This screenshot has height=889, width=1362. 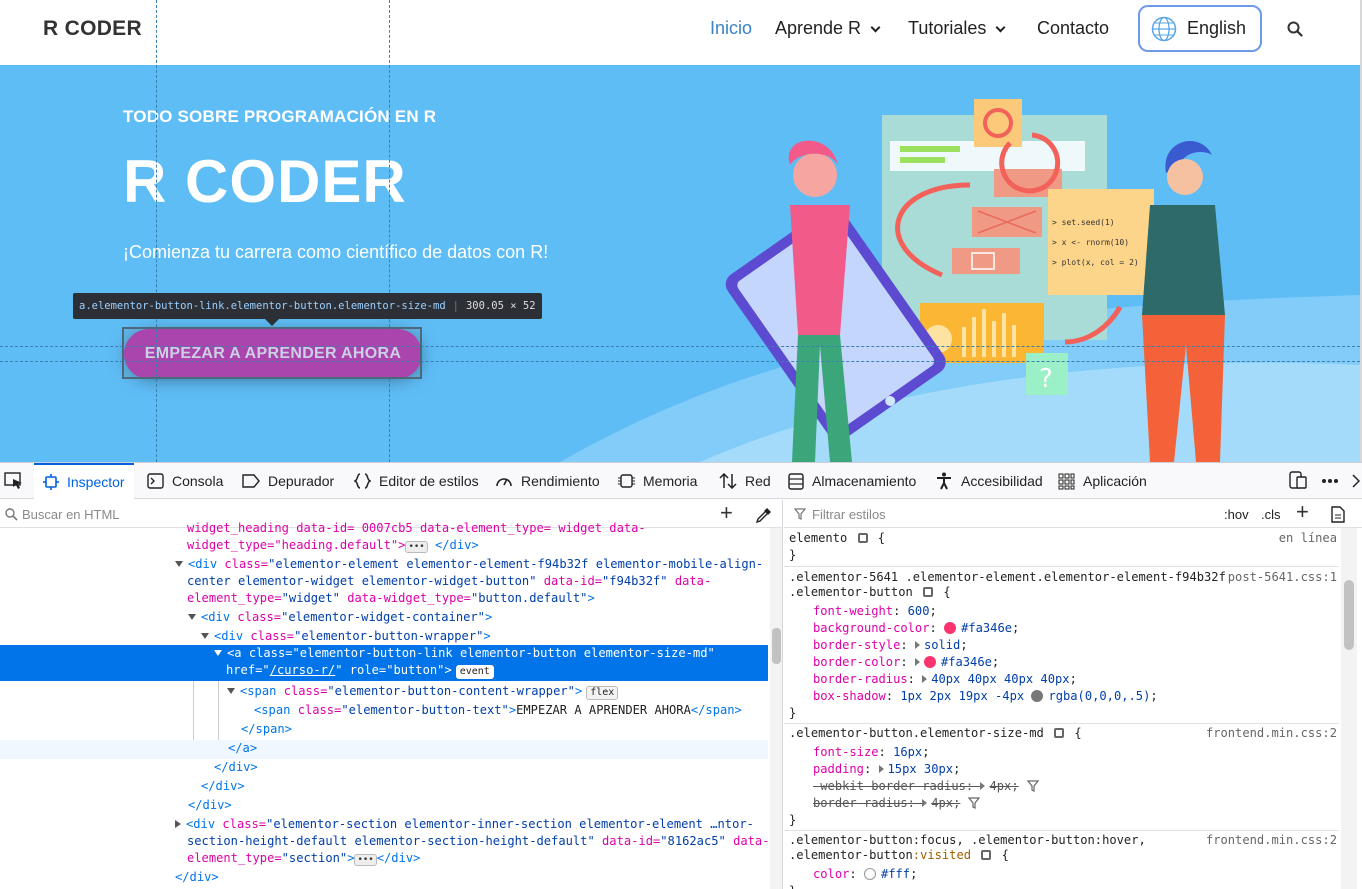 What do you see at coordinates (1338, 514) in the screenshot?
I see `print-media-icon` at bounding box center [1338, 514].